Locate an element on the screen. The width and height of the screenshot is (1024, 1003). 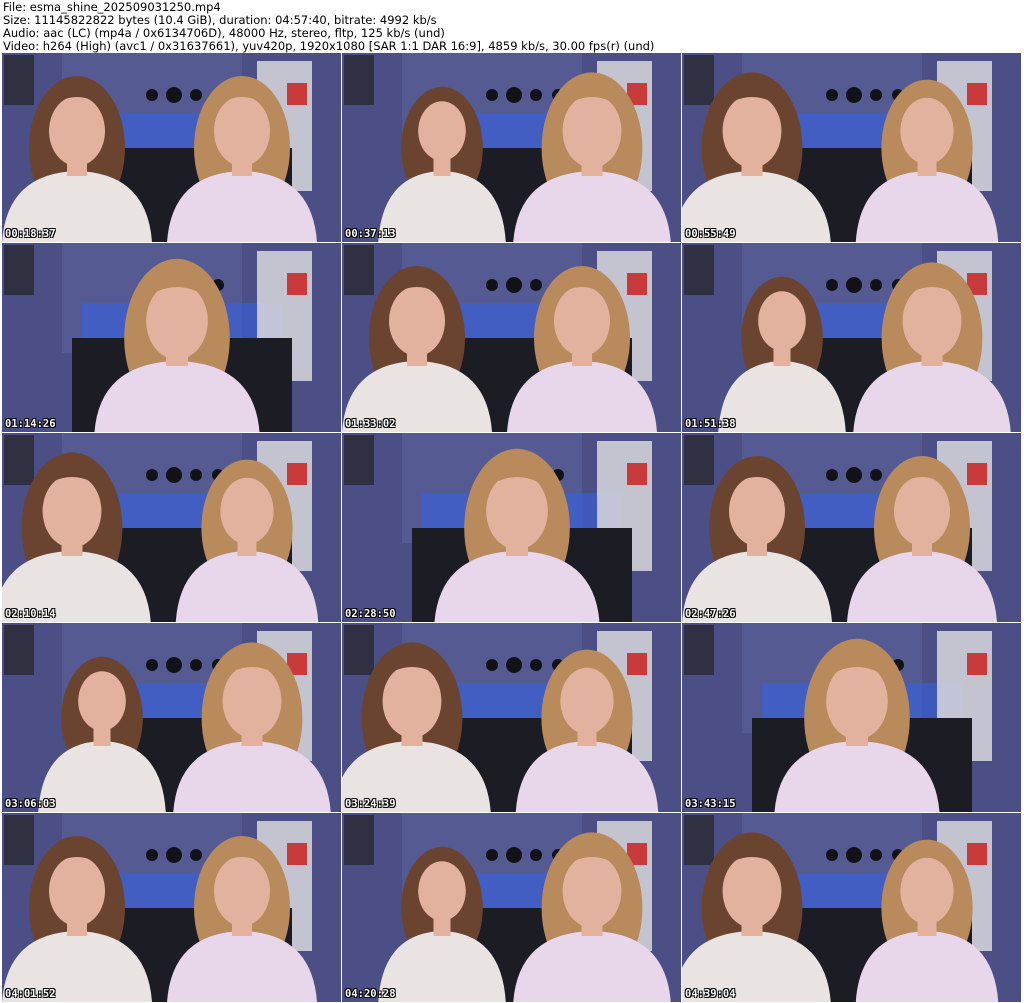
thumbnail-timestamp: 02:10:14 is located at coordinates (30, 614).